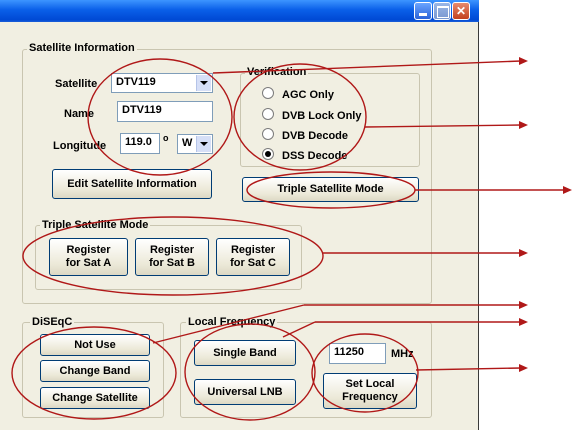 The width and height of the screenshot is (572, 430). Describe the element at coordinates (160, 117) in the screenshot. I see `annotation-ellipse-satellite-fields` at that location.